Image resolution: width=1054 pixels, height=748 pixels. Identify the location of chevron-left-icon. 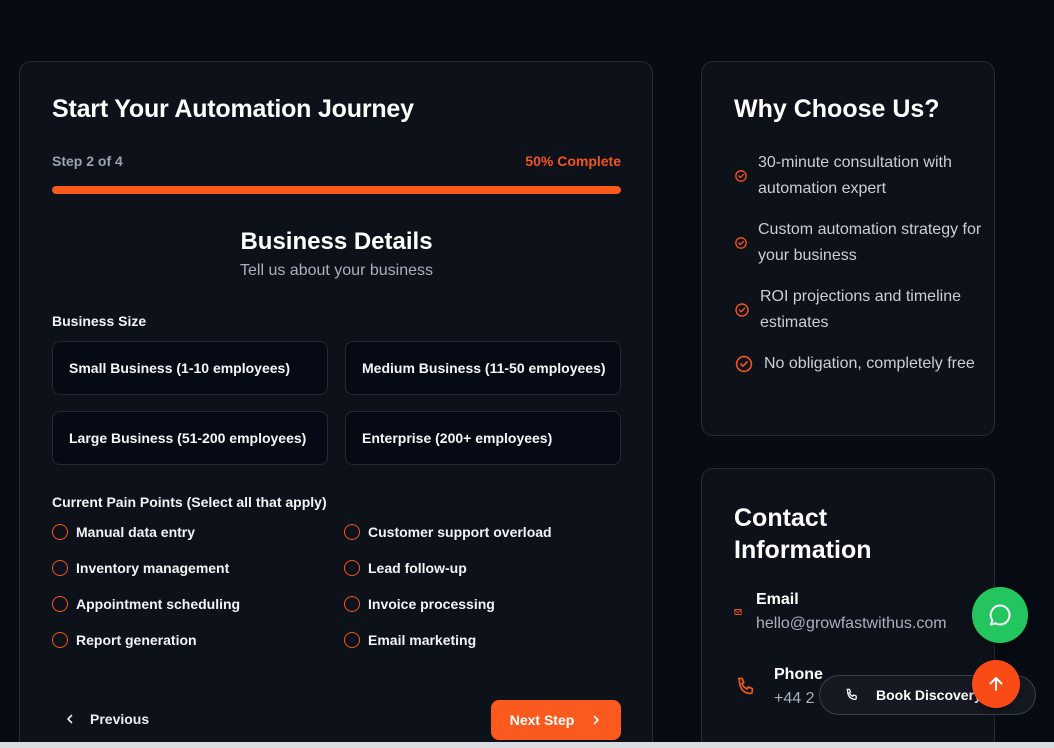
(70, 719).